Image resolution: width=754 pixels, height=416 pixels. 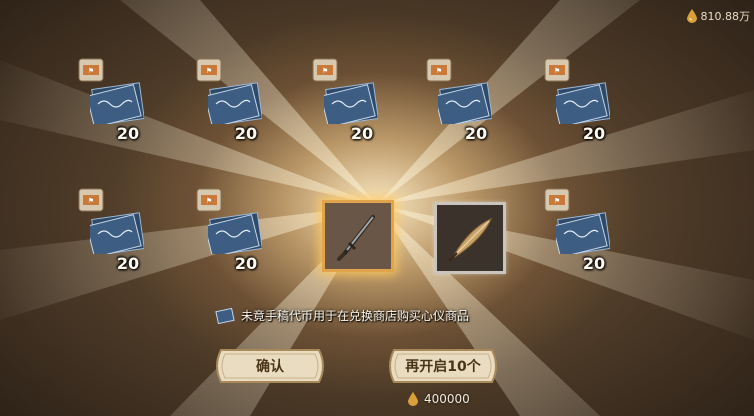 I want to click on open-again-button: 再开启10个, so click(x=443, y=366).